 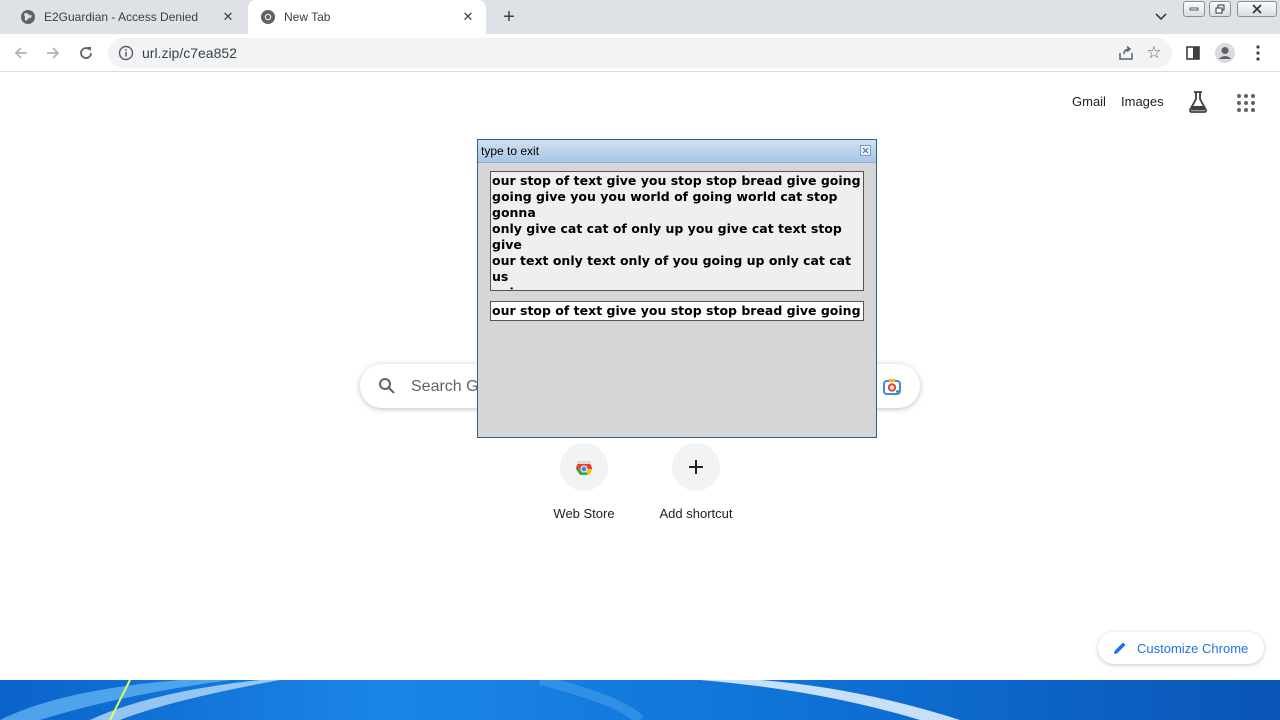 What do you see at coordinates (121, 17) in the screenshot?
I see `tab-title: E2Guardian - Access Denied` at bounding box center [121, 17].